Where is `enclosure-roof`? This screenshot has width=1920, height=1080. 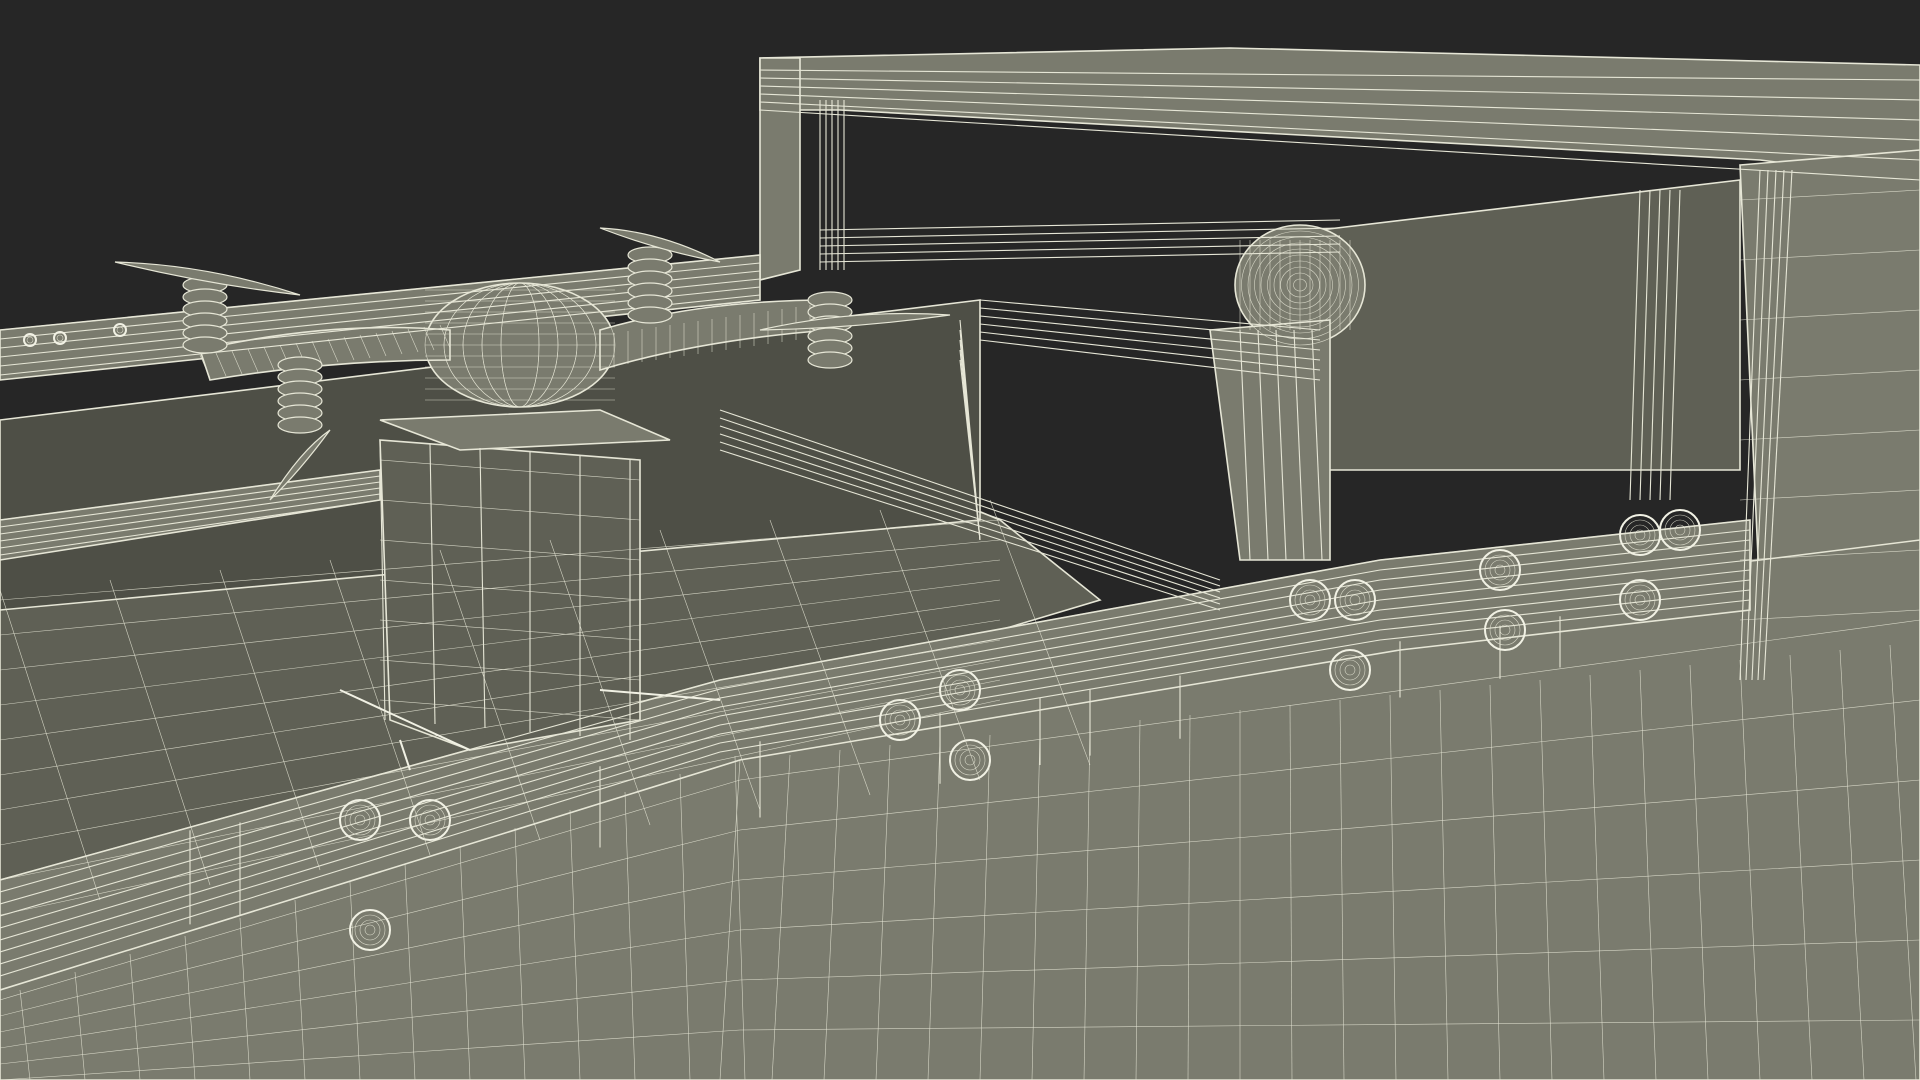 enclosure-roof is located at coordinates (1339, 114).